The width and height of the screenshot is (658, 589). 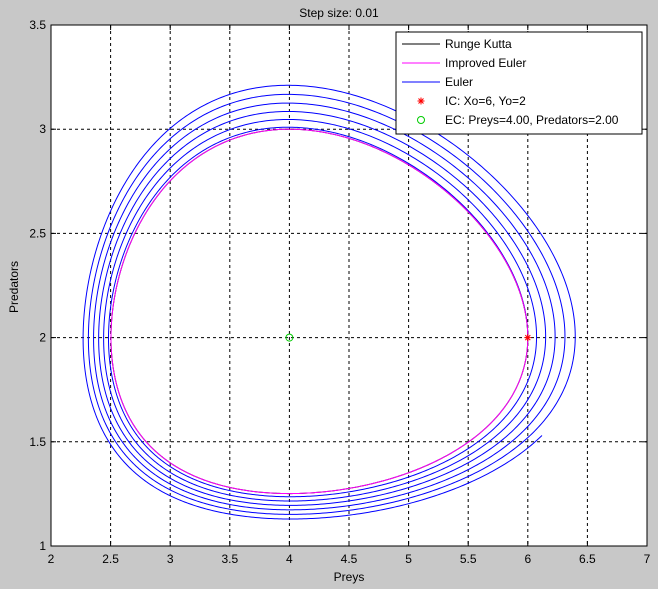 I want to click on x-tick-label: 3.5, so click(x=229, y=559).